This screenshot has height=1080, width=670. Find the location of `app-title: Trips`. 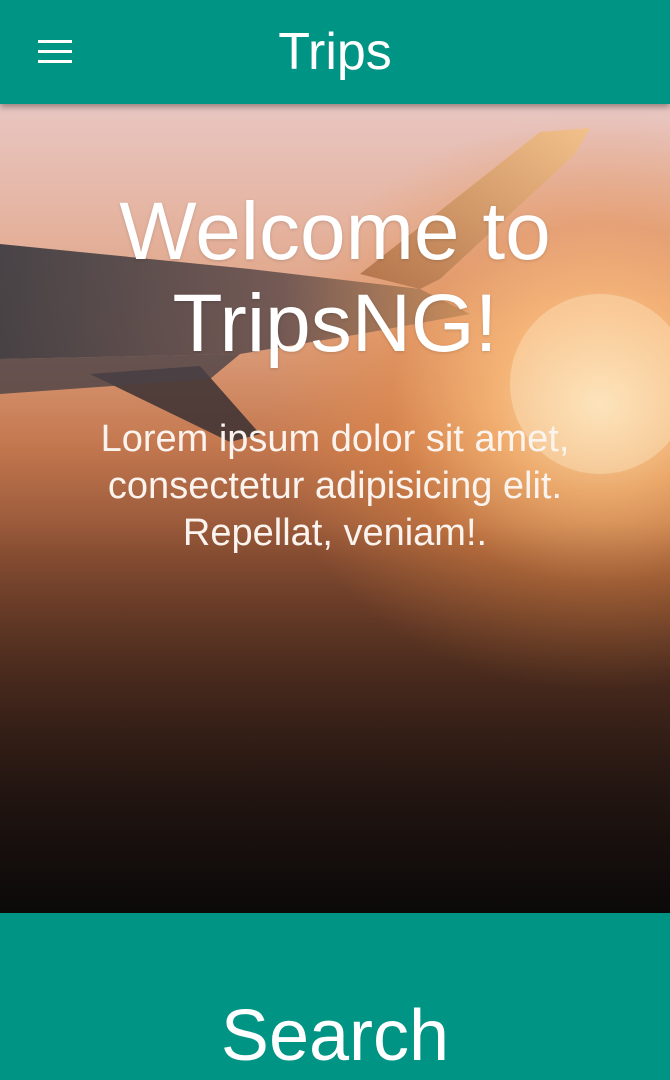

app-title: Trips is located at coordinates (335, 52).